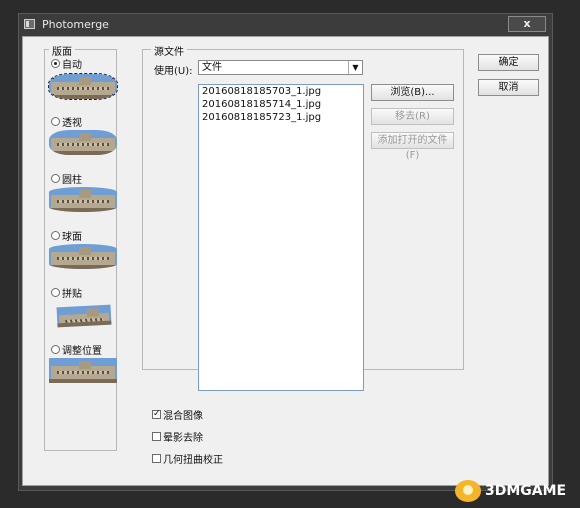  I want to click on vignette-removal-checkbox: 晕影去除, so click(177, 436).